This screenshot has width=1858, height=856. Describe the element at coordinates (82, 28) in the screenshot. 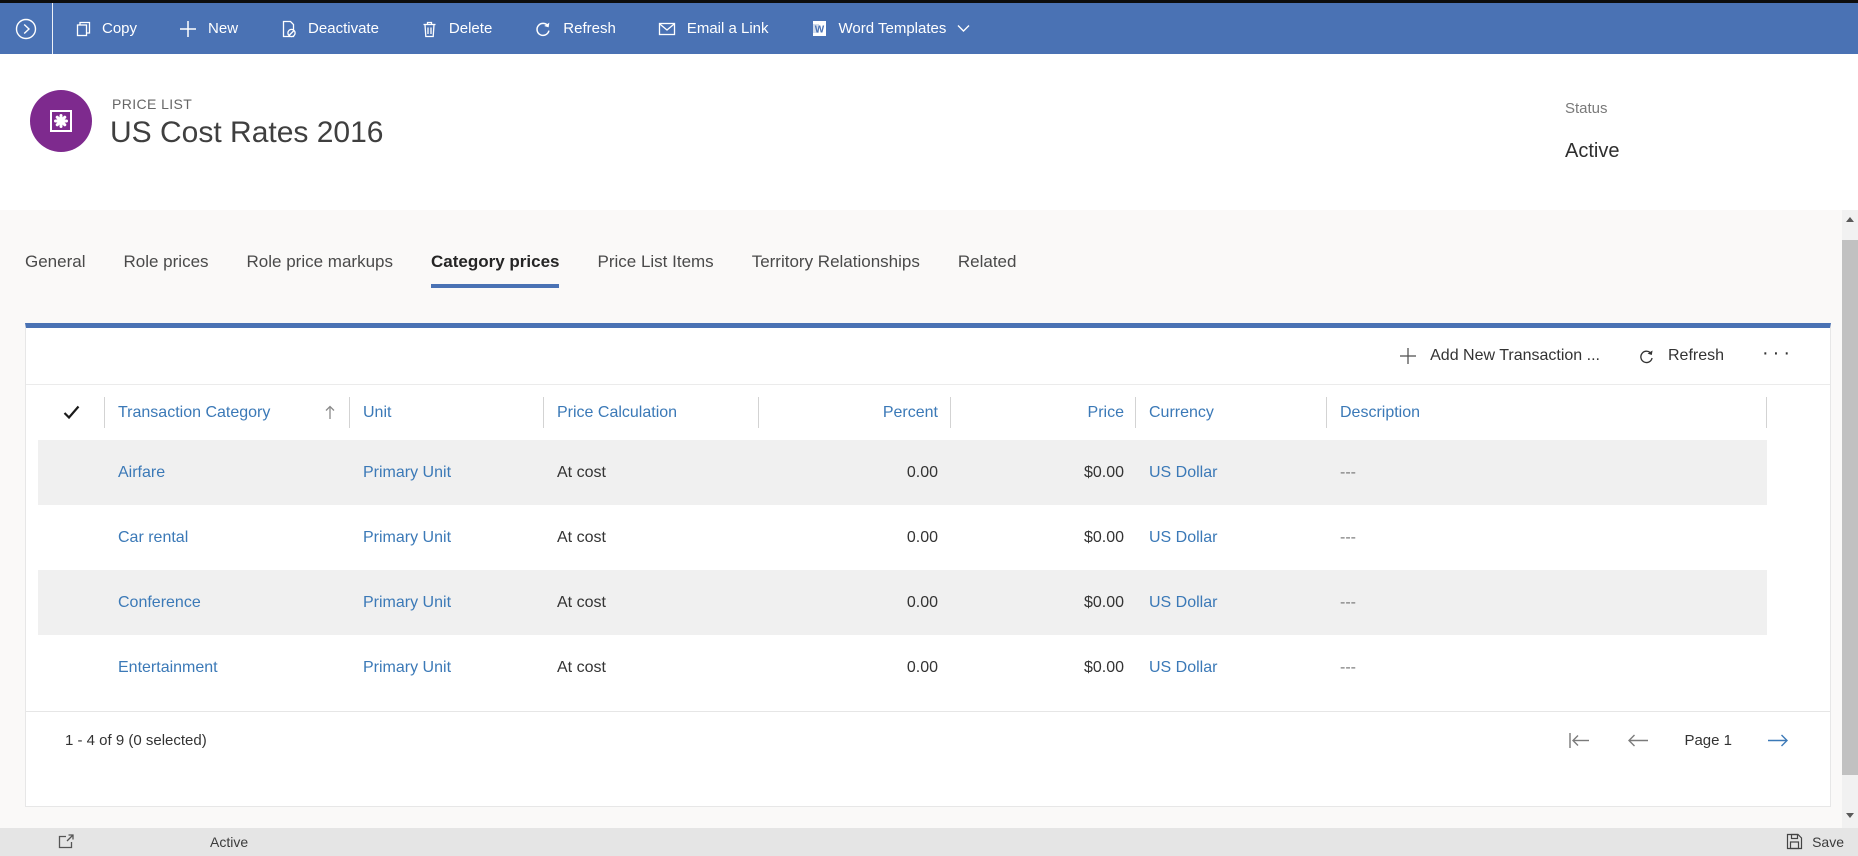

I see `copy-icon` at that location.